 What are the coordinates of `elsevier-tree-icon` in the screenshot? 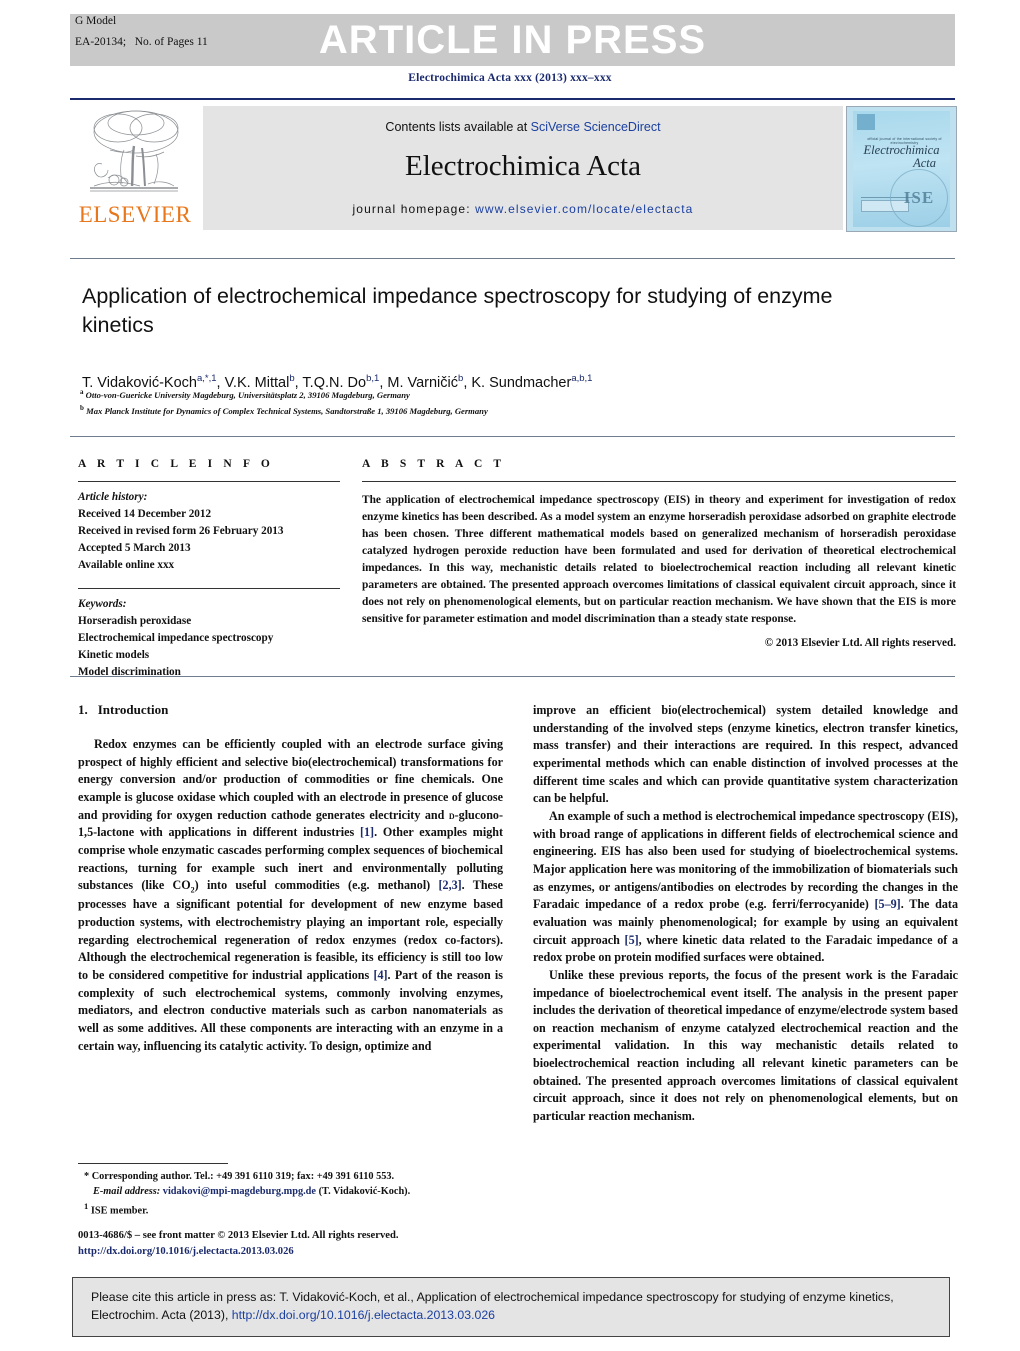 It's located at (134, 151).